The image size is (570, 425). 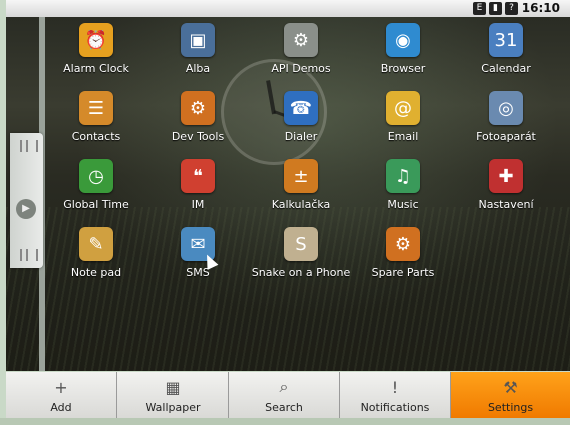 What do you see at coordinates (29, 146) in the screenshot?
I see `grip-top` at bounding box center [29, 146].